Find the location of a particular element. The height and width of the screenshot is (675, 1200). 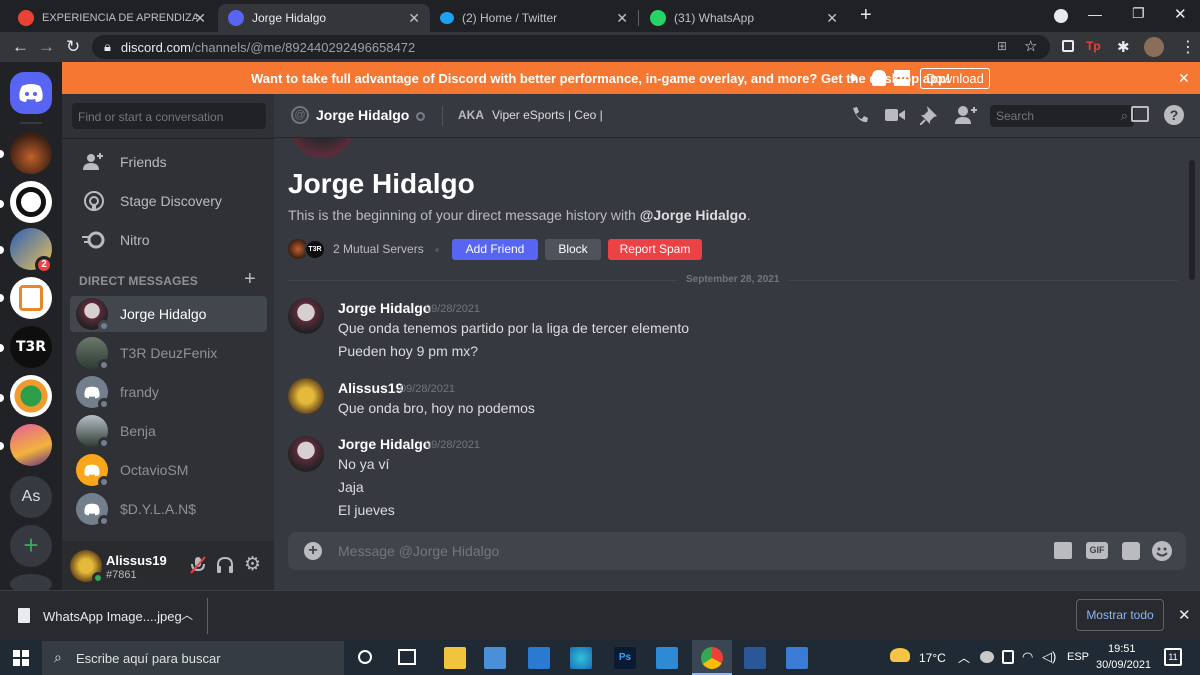

temperature: 17°C is located at coordinates (932, 658).